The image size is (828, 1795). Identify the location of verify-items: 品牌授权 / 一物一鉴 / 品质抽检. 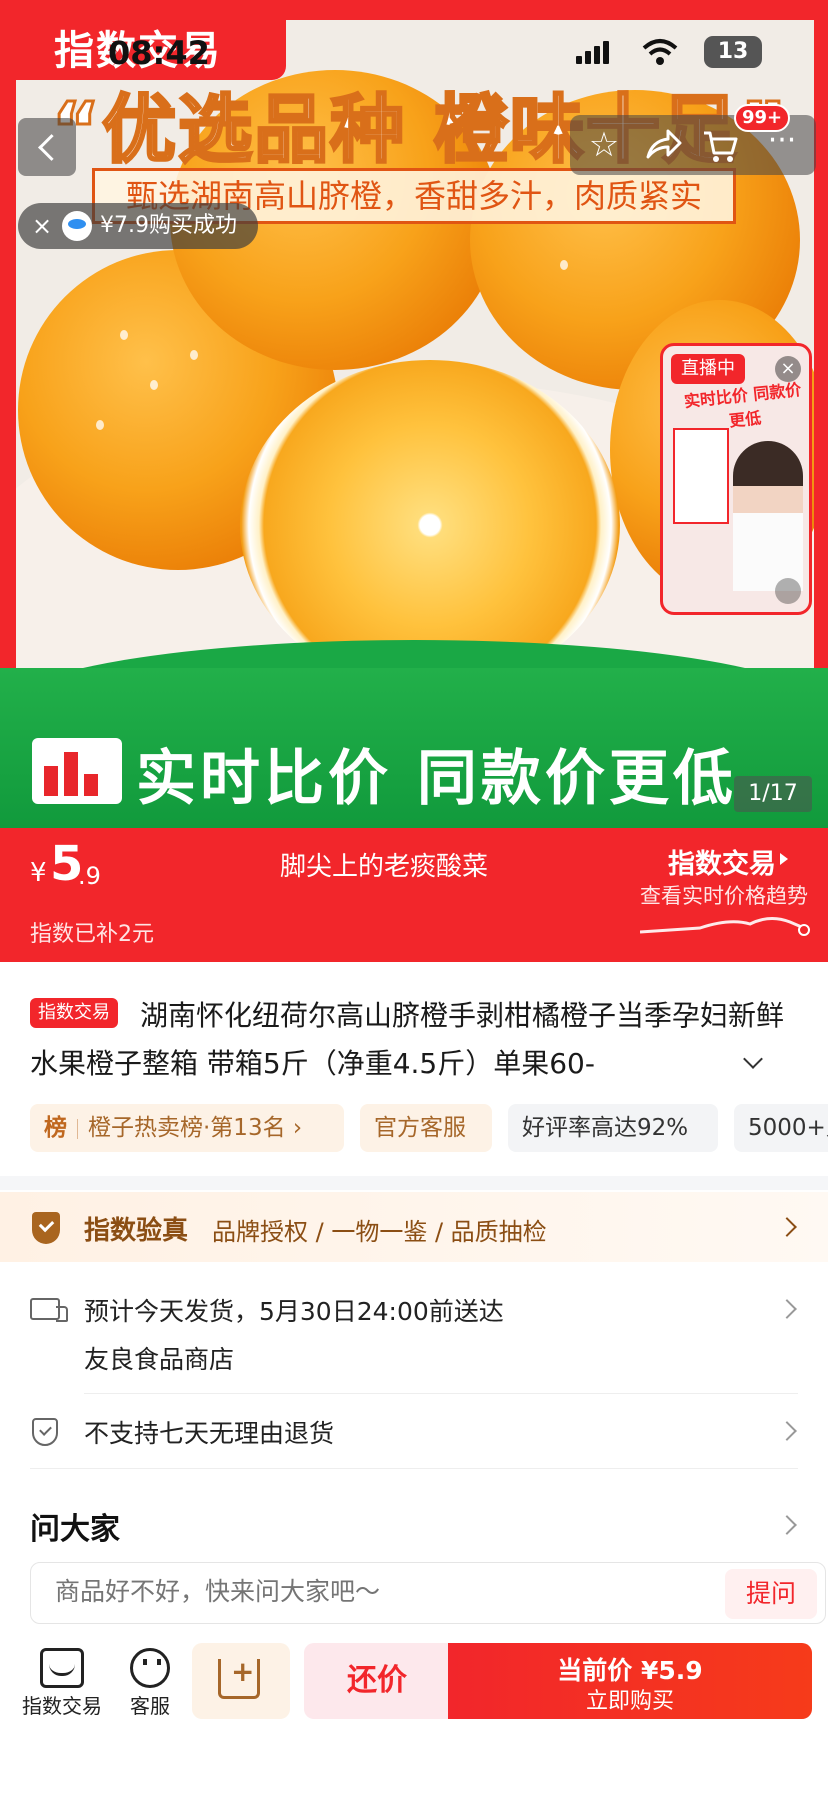
(379, 1232).